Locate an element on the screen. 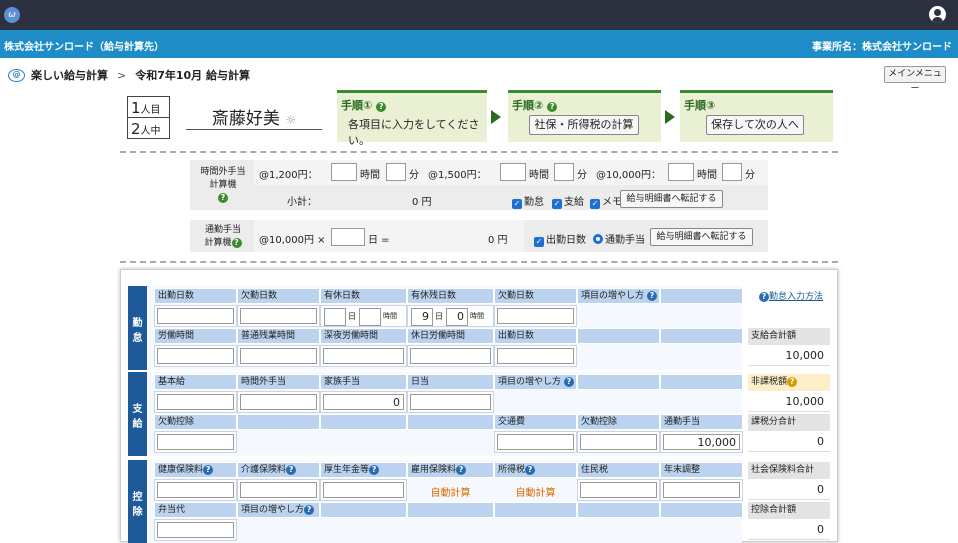 This screenshot has width=958, height=543. work-days-2-input is located at coordinates (535, 356).